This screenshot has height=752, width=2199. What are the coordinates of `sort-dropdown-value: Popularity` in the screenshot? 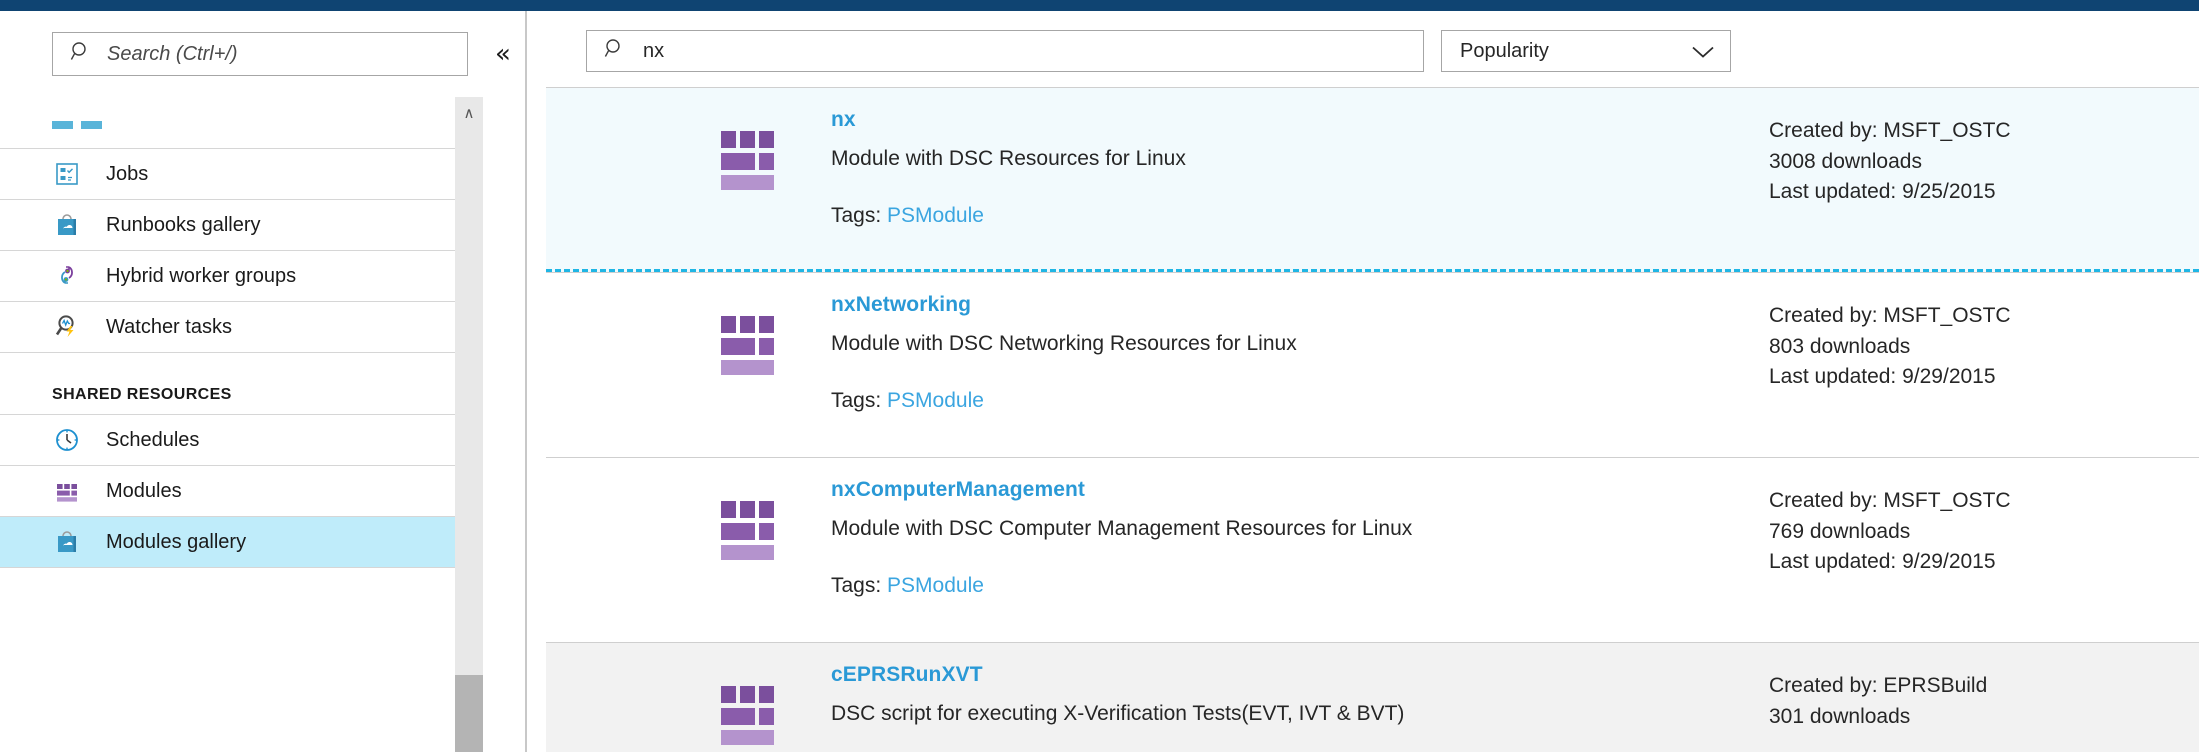 It's located at (1504, 50).